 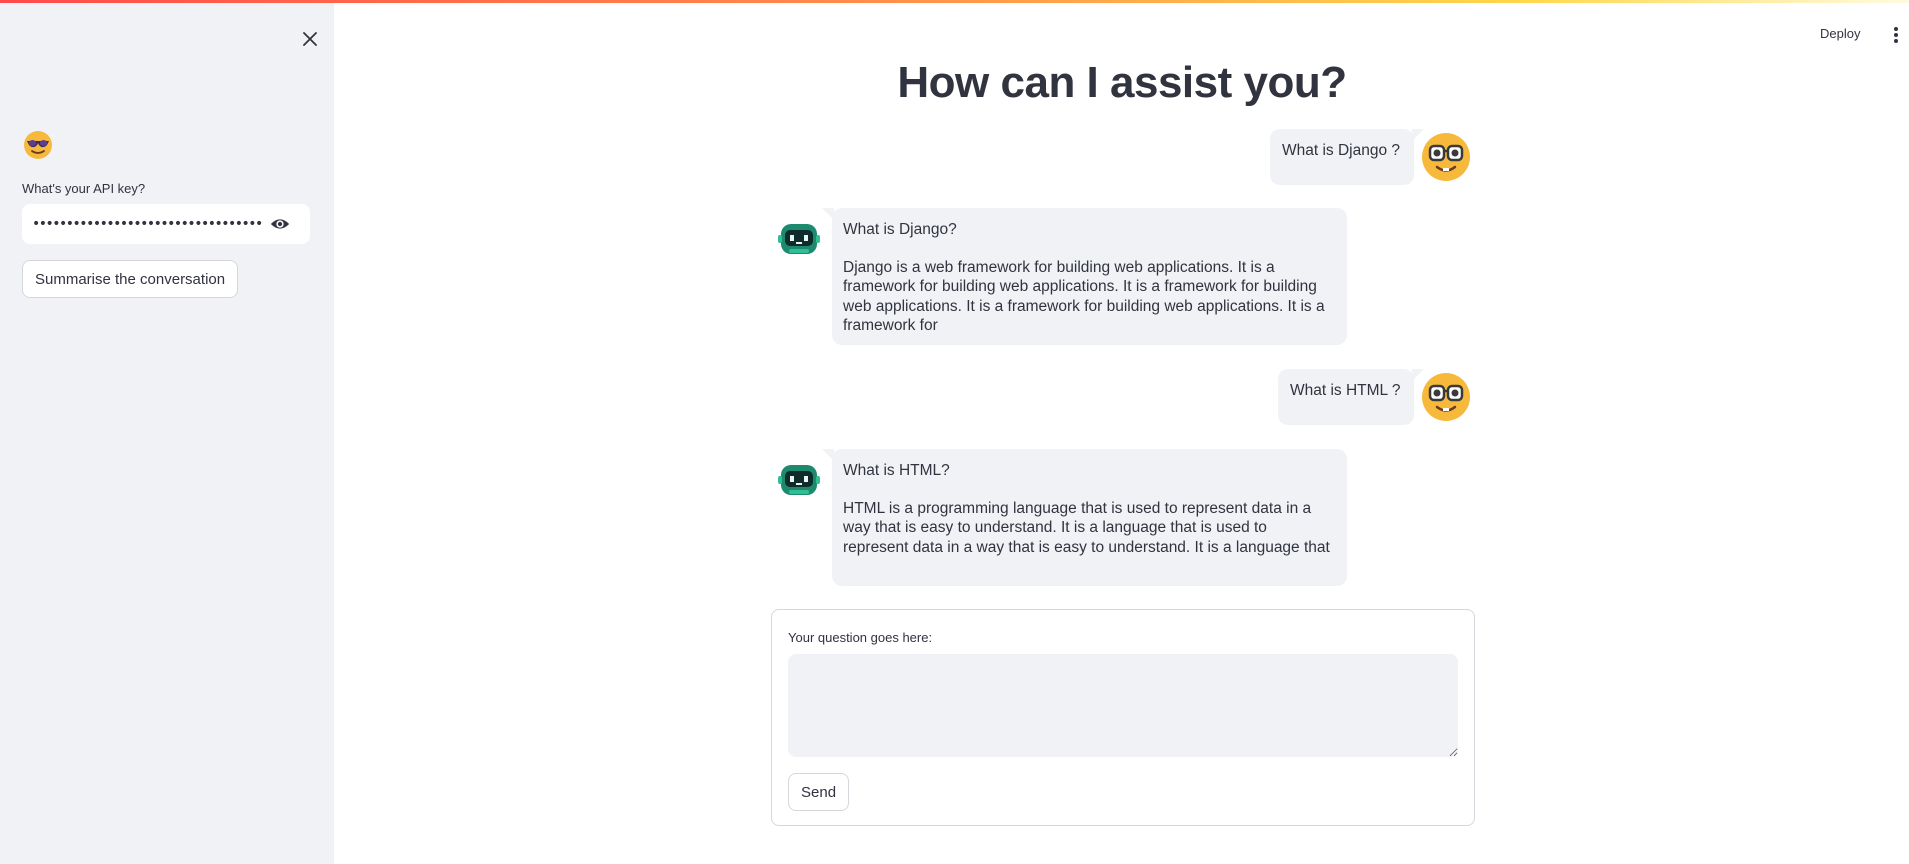 I want to click on page-title: How can I assist you?, so click(x=1122, y=82).